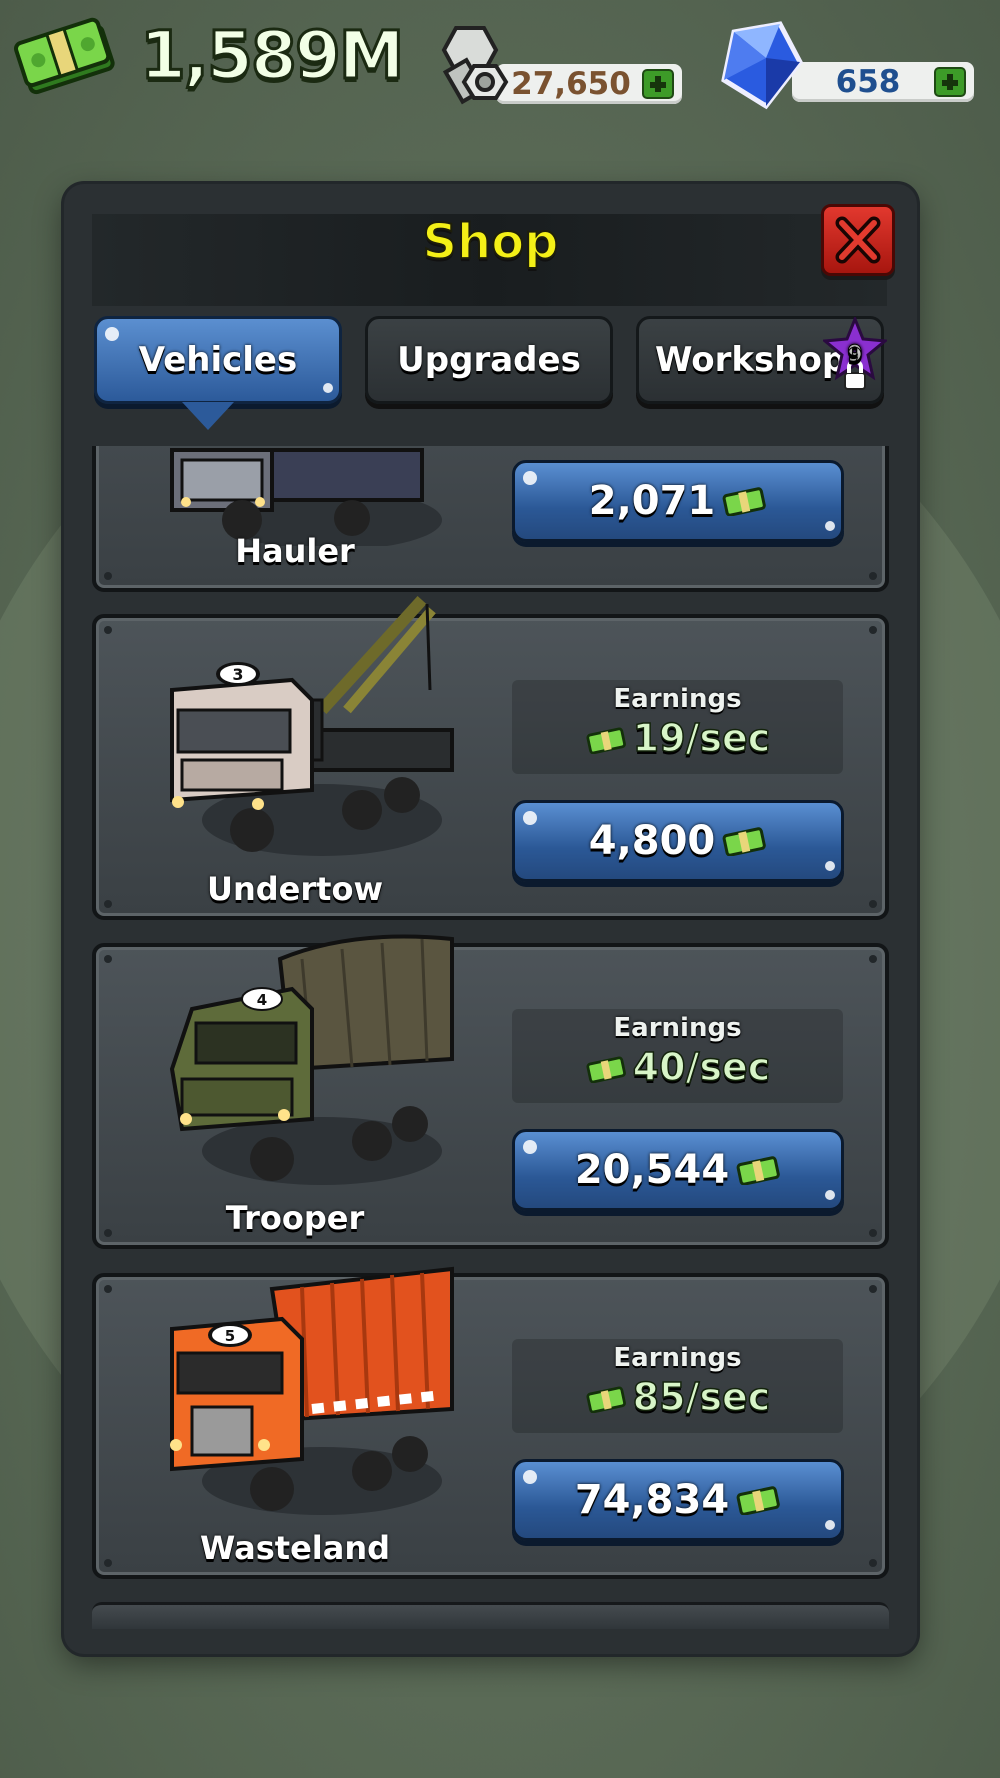 Image resolution: width=1000 pixels, height=1778 pixels. I want to click on tab-workshop: Workshop 9, so click(762, 359).